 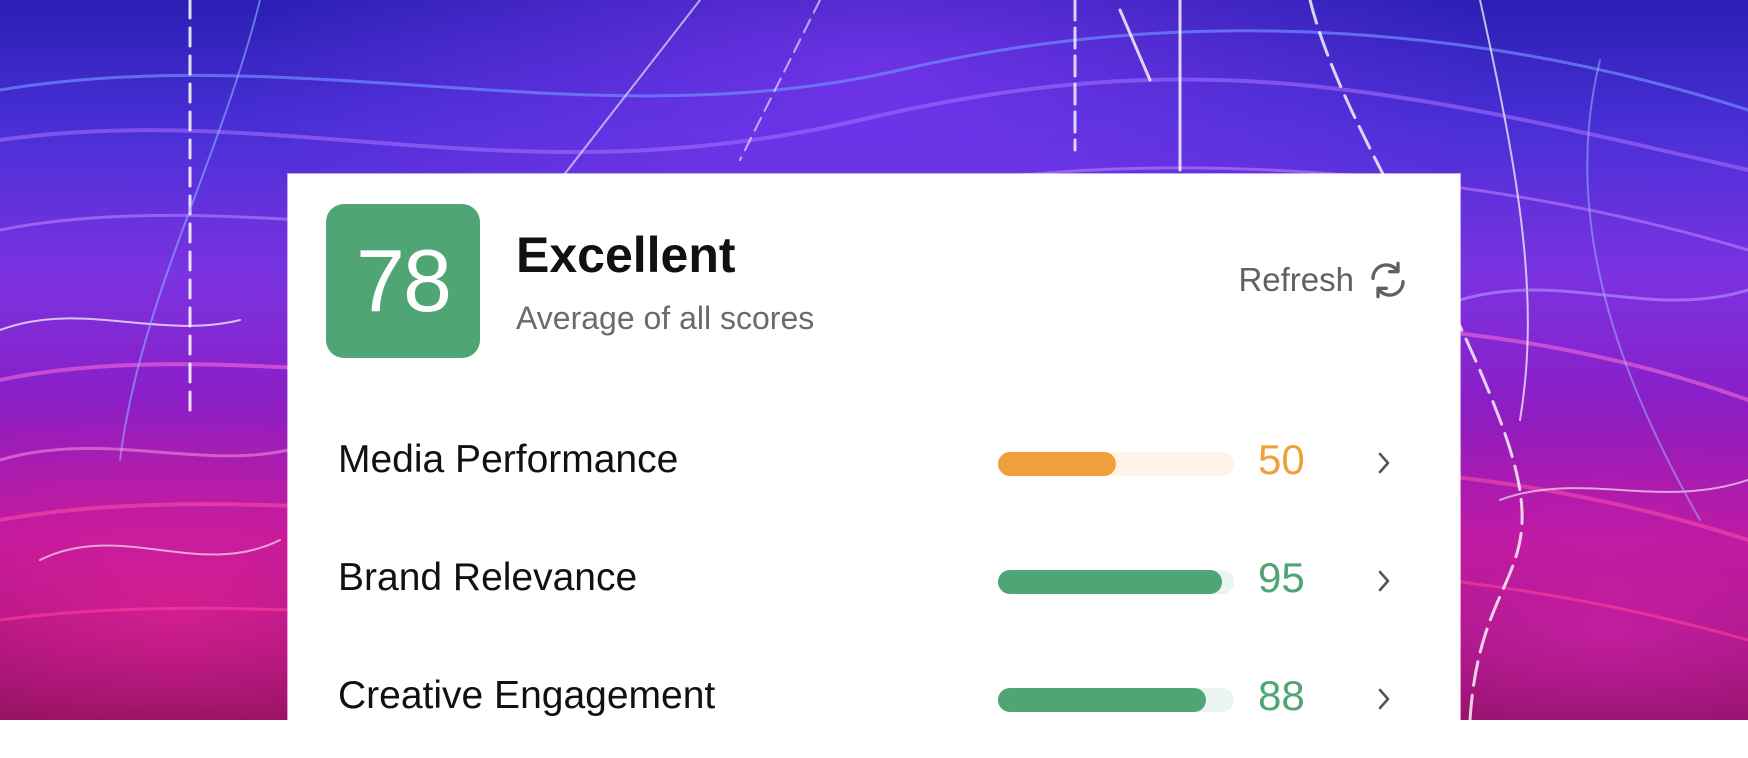 What do you see at coordinates (665, 318) in the screenshot?
I see `rating-subtitle: Average of all scores` at bounding box center [665, 318].